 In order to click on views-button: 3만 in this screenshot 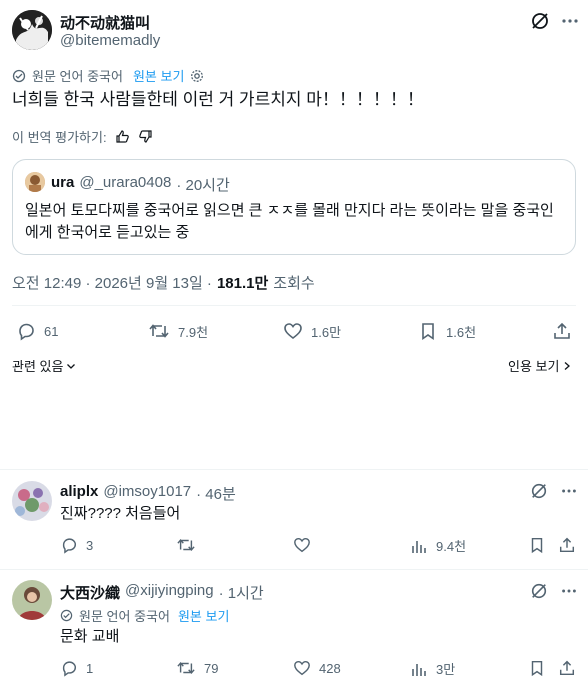, I will do `click(432, 668)`.